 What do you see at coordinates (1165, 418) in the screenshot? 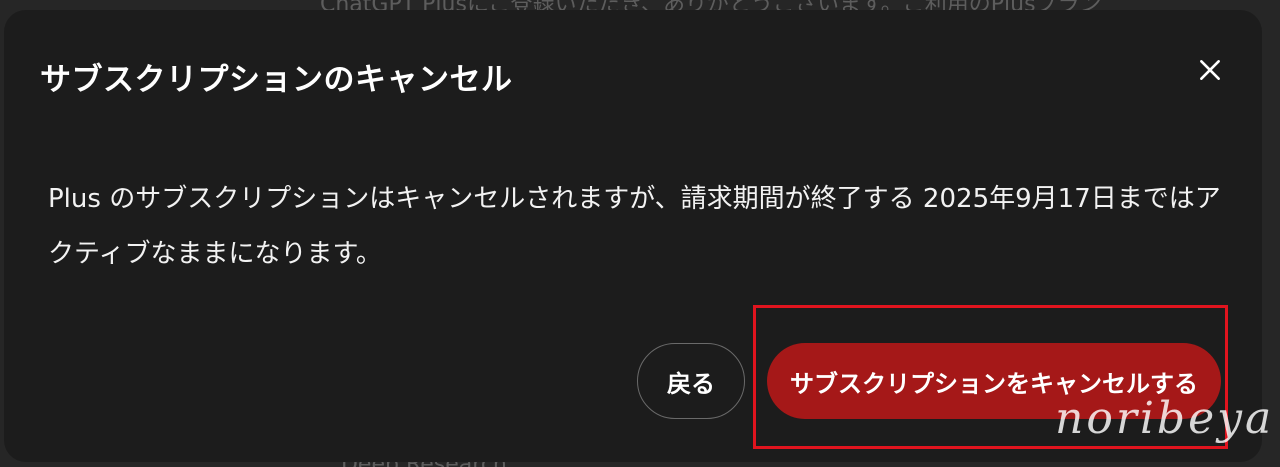
I see `watermark: noribeya` at bounding box center [1165, 418].